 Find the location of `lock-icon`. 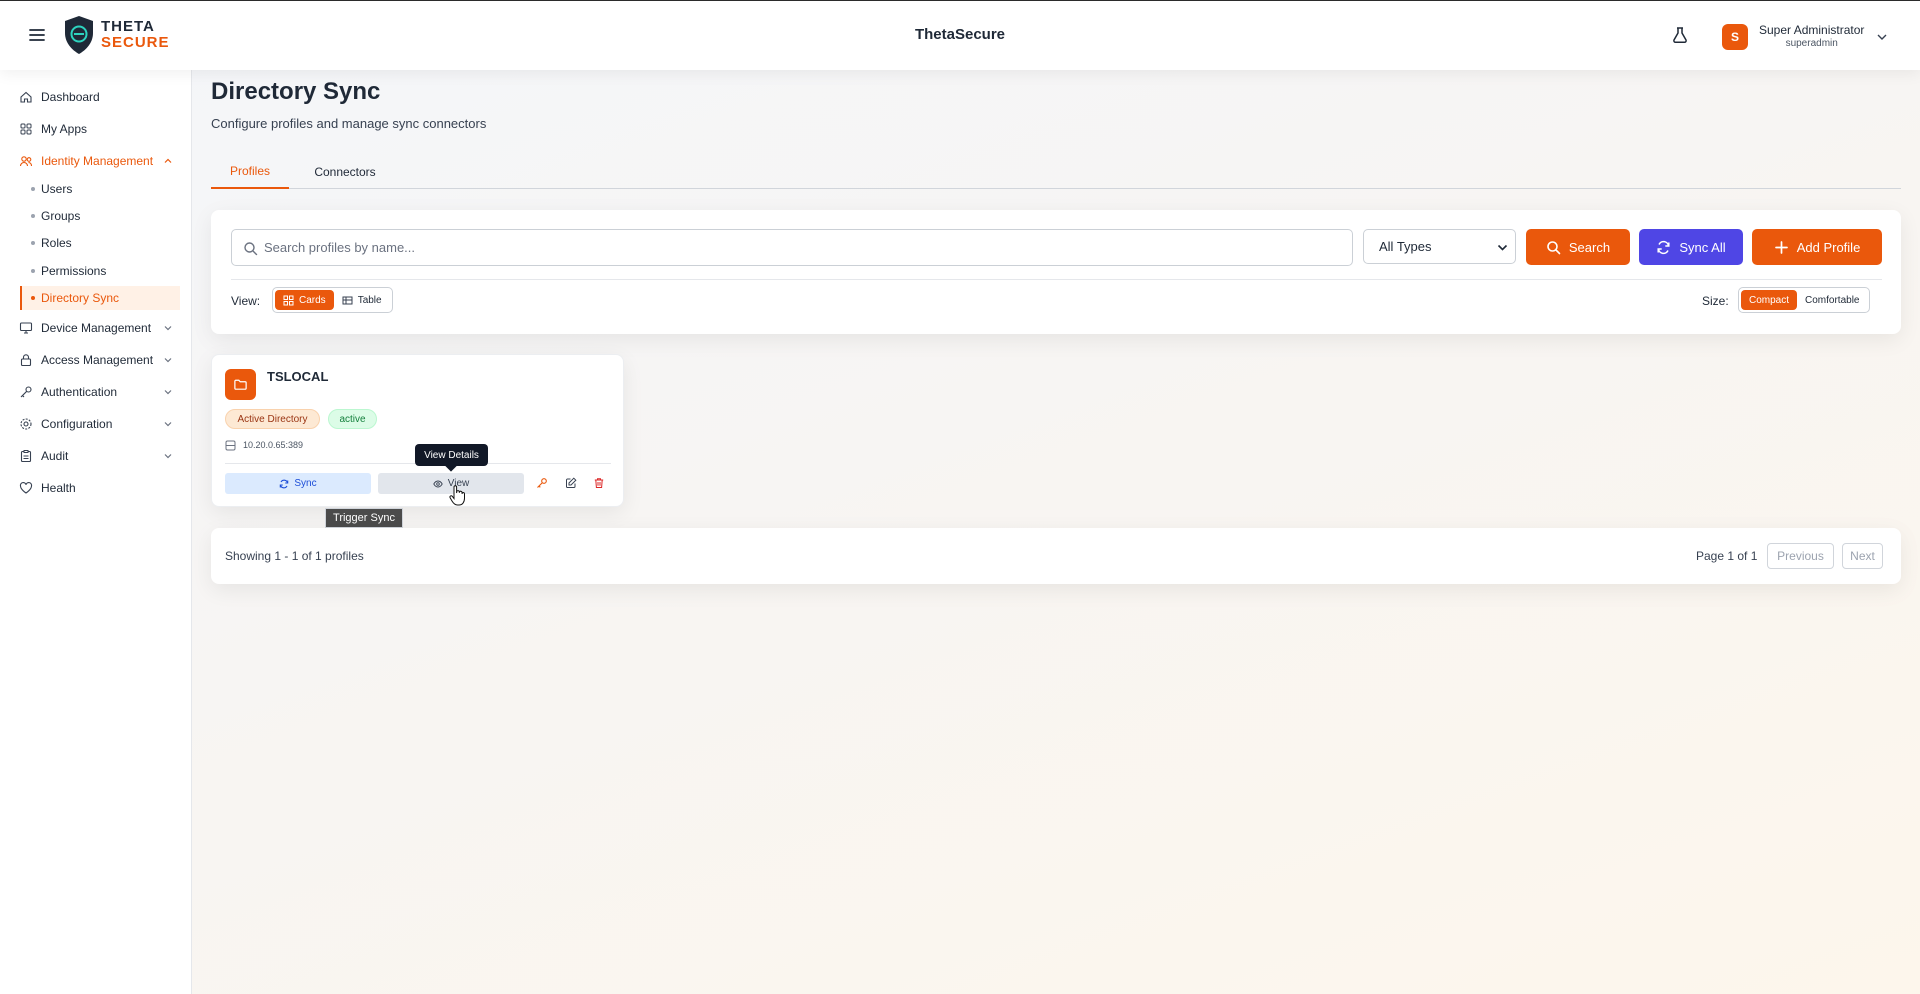

lock-icon is located at coordinates (26, 360).